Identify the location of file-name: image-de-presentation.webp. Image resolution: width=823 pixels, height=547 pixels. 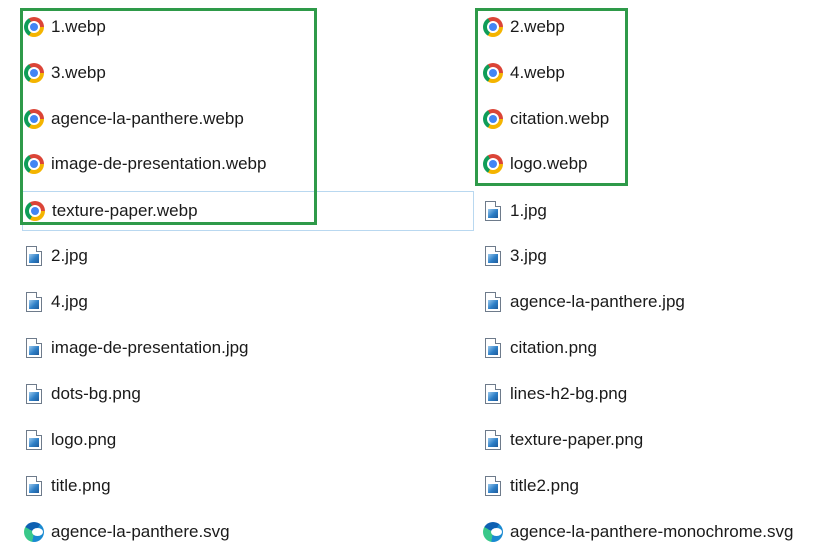
(159, 163).